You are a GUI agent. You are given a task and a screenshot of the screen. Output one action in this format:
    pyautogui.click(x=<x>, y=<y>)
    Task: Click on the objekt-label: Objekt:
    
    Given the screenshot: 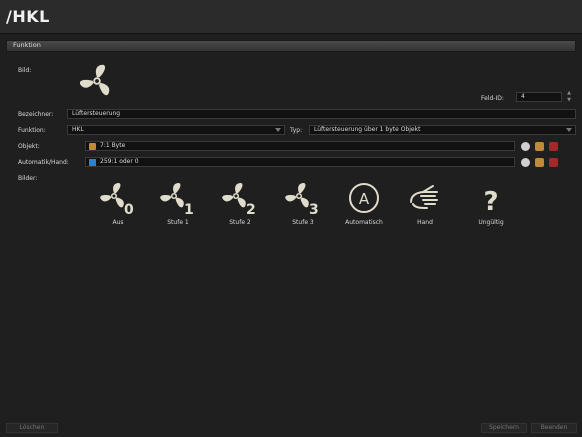 What is the action you would take?
    pyautogui.click(x=29, y=146)
    